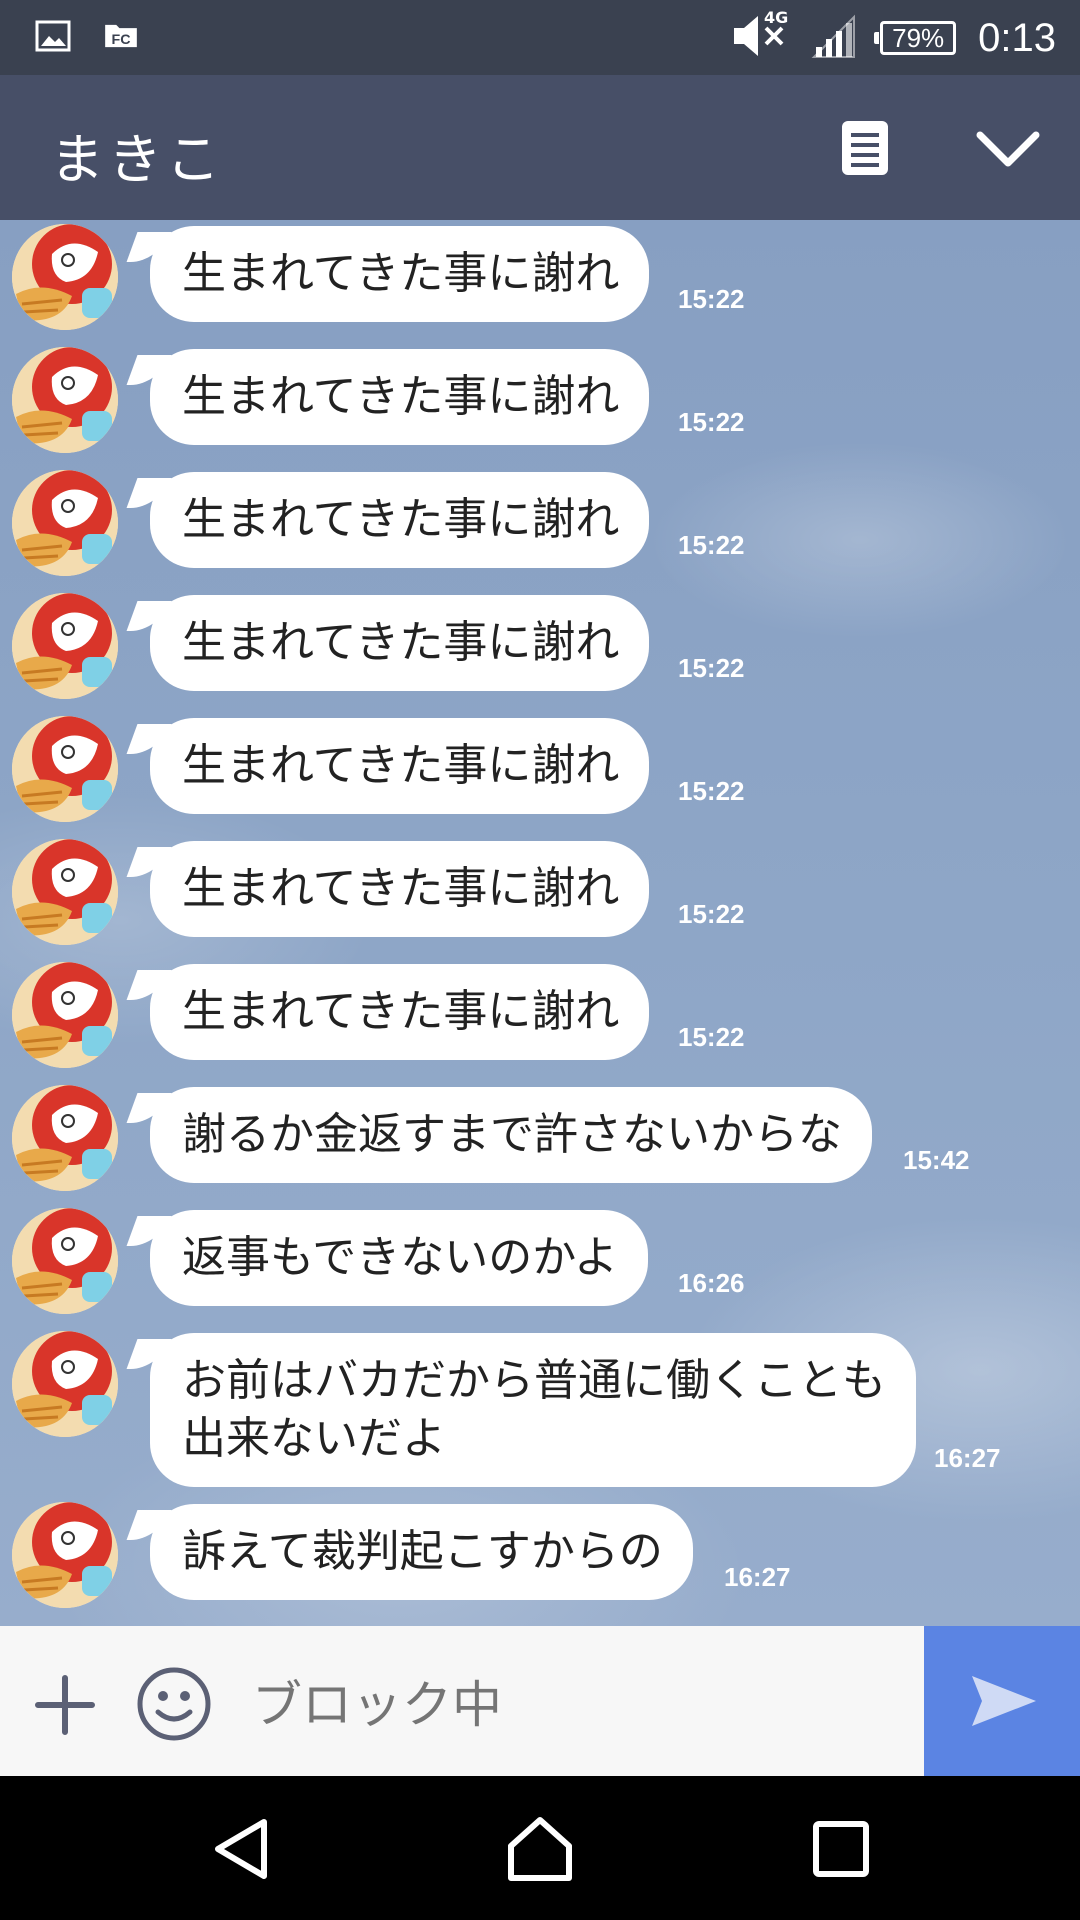 Image resolution: width=1080 pixels, height=1920 pixels. Describe the element at coordinates (936, 1160) in the screenshot. I see `message-time: 15:42` at that location.